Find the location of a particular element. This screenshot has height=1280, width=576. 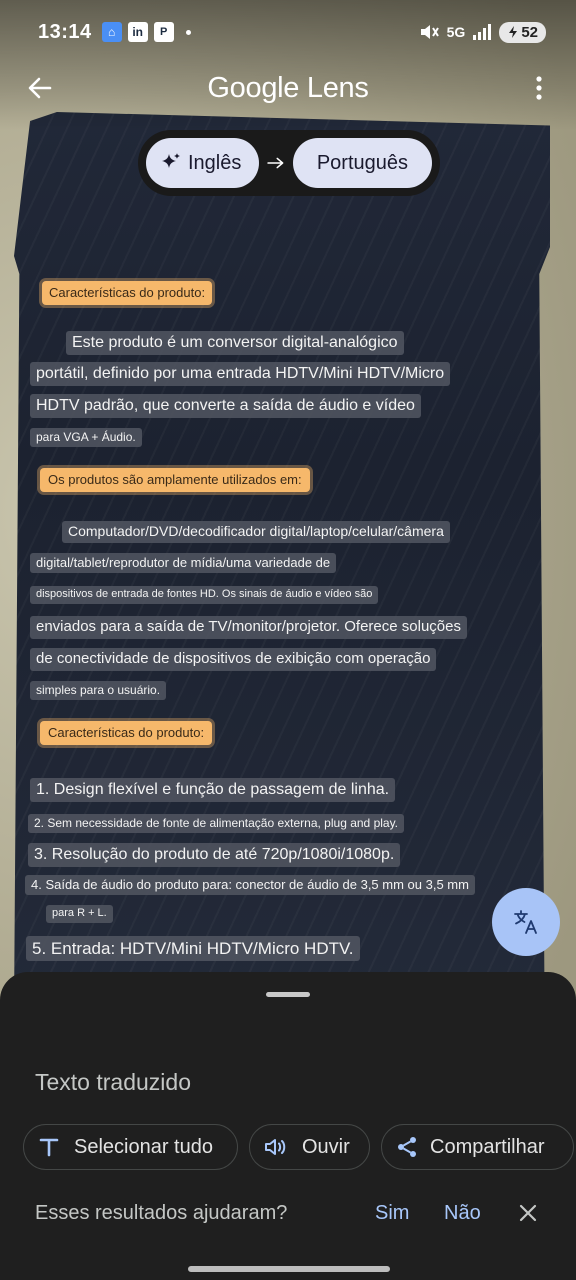

feedback-question: Esses resultados ajudaram? is located at coordinates (161, 1213).